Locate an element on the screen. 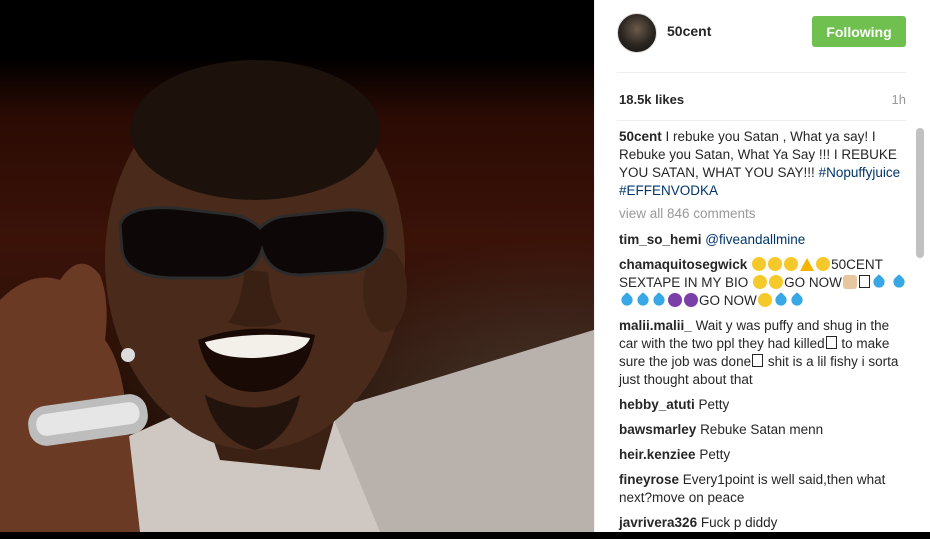  comment-username: malii.malii_ is located at coordinates (655, 325).